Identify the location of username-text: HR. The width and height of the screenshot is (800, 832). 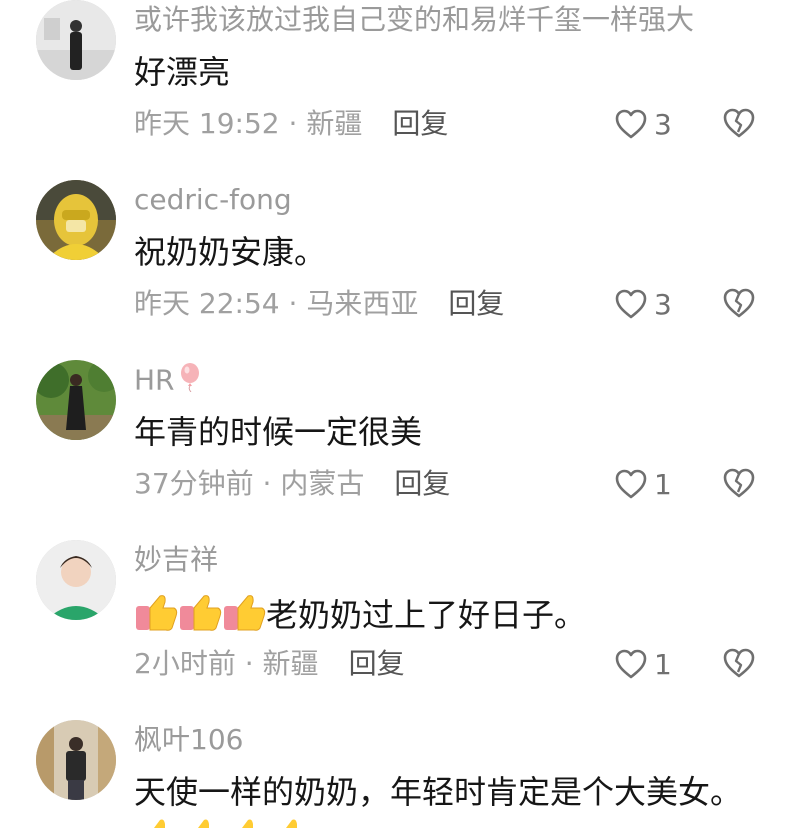
(154, 380).